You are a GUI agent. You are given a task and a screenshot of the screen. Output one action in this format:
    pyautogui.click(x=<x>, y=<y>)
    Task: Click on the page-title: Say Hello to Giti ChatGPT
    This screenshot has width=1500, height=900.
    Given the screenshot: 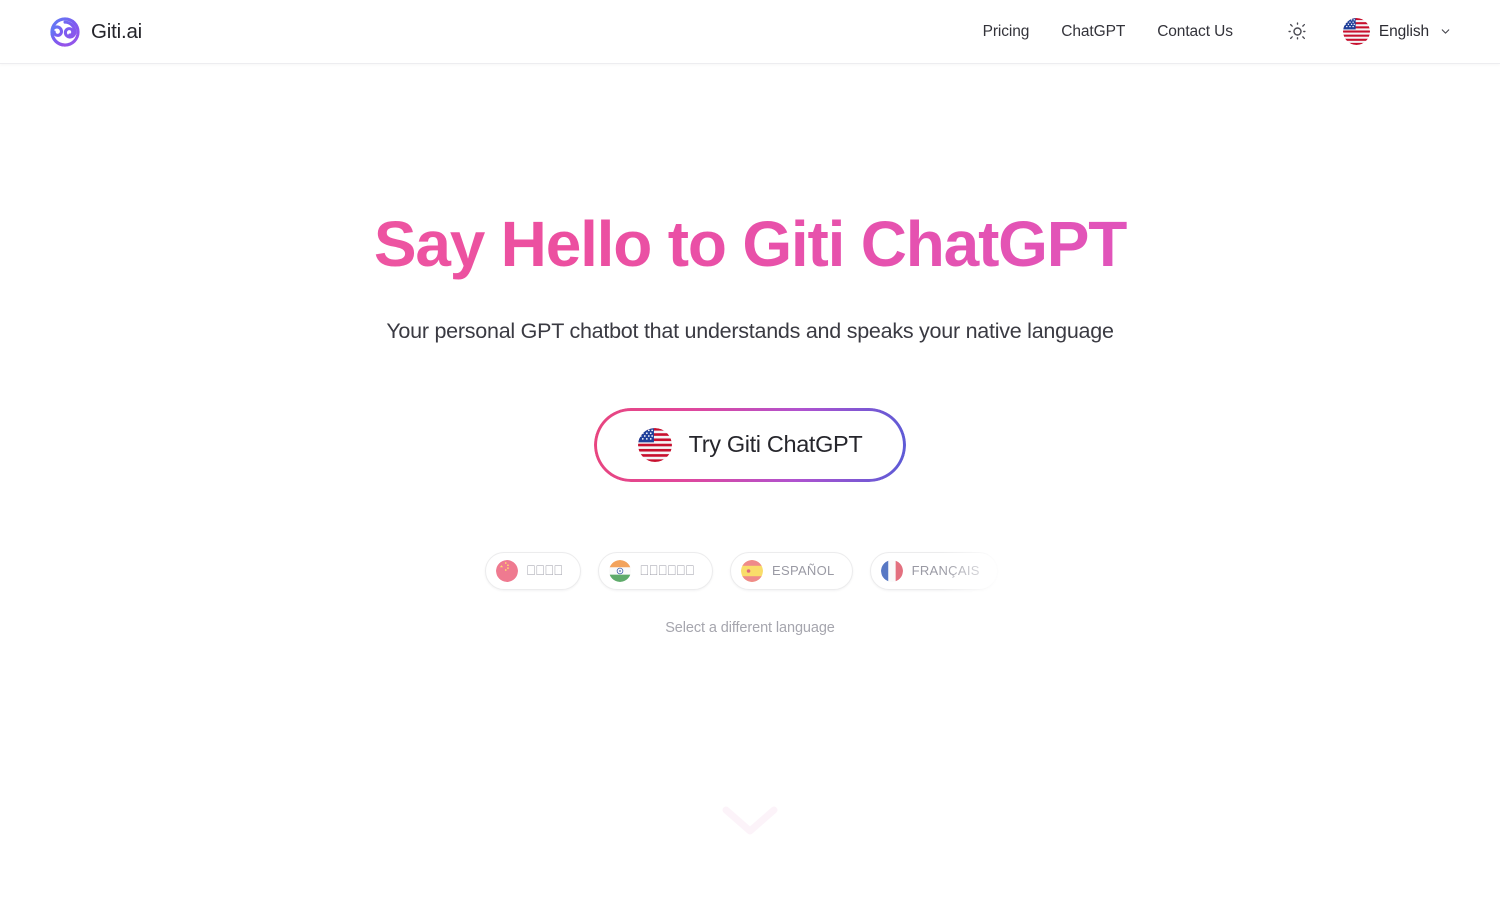 What is the action you would take?
    pyautogui.click(x=750, y=244)
    